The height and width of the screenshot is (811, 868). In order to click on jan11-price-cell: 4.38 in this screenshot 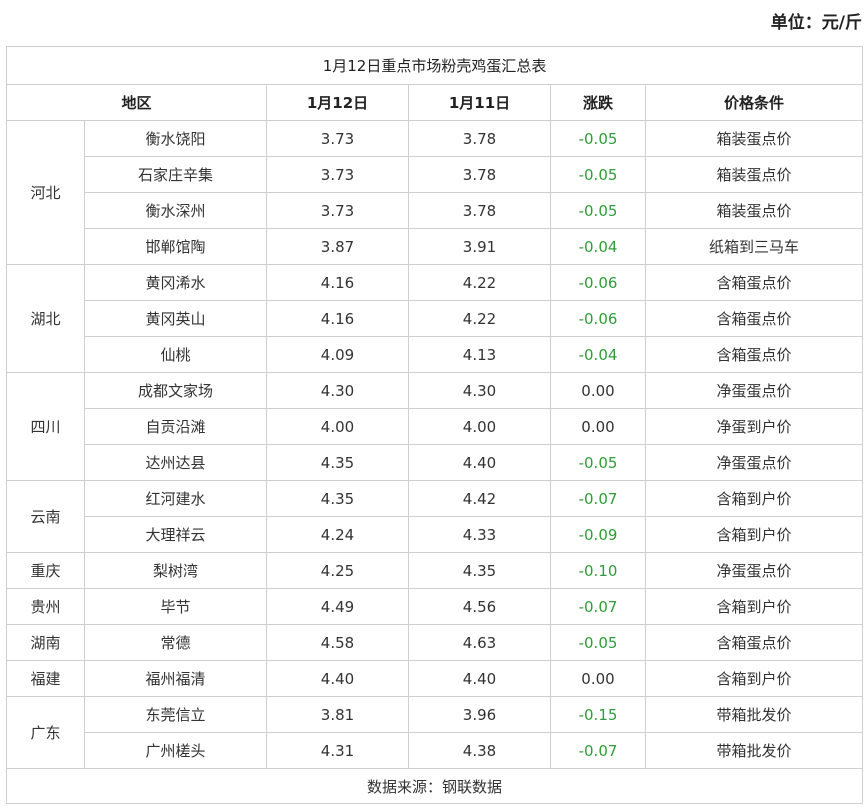, I will do `click(479, 750)`.